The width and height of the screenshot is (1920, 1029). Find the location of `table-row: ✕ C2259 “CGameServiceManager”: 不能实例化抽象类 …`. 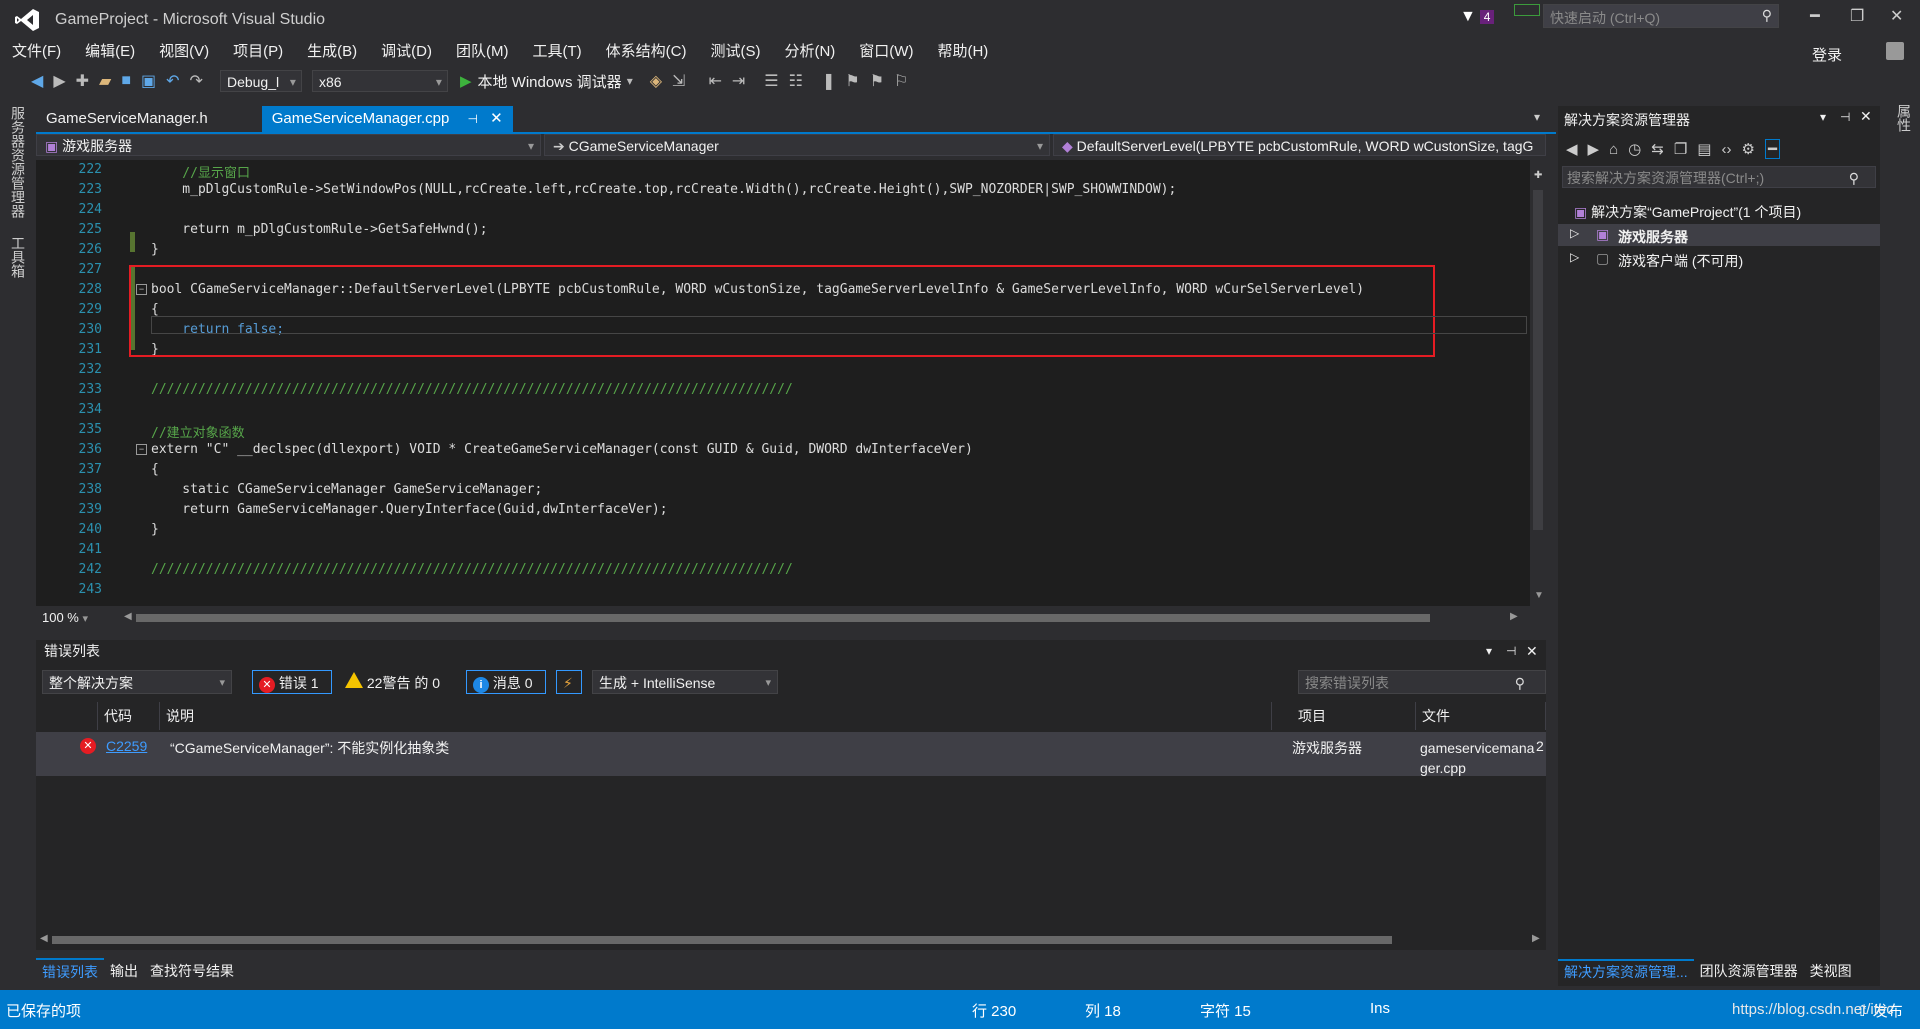

table-row: ✕ C2259 “CGameServiceManager”: 不能实例化抽象类 … is located at coordinates (791, 754).